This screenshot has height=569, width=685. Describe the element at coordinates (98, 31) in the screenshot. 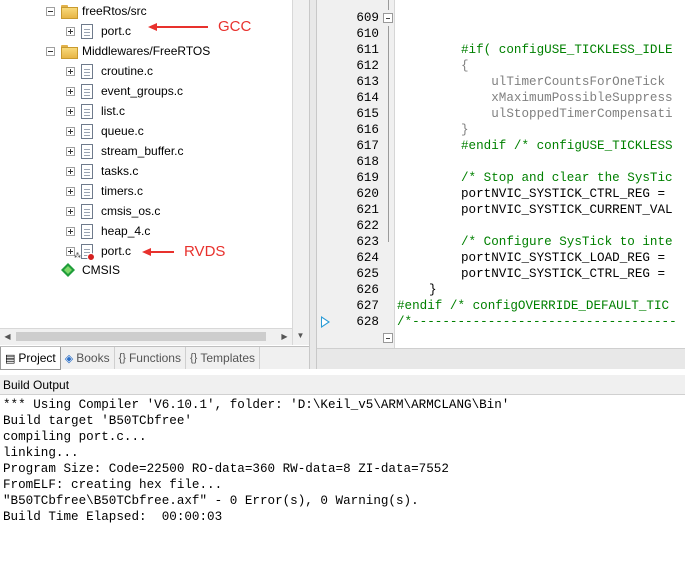

I see `tree-file-port-gcc: port.c` at that location.